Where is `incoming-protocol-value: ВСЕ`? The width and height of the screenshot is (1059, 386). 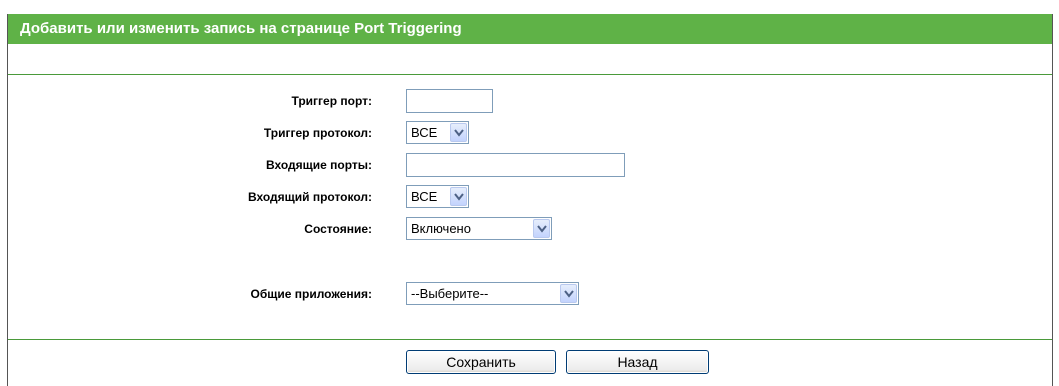
incoming-protocol-value: ВСЕ is located at coordinates (424, 196).